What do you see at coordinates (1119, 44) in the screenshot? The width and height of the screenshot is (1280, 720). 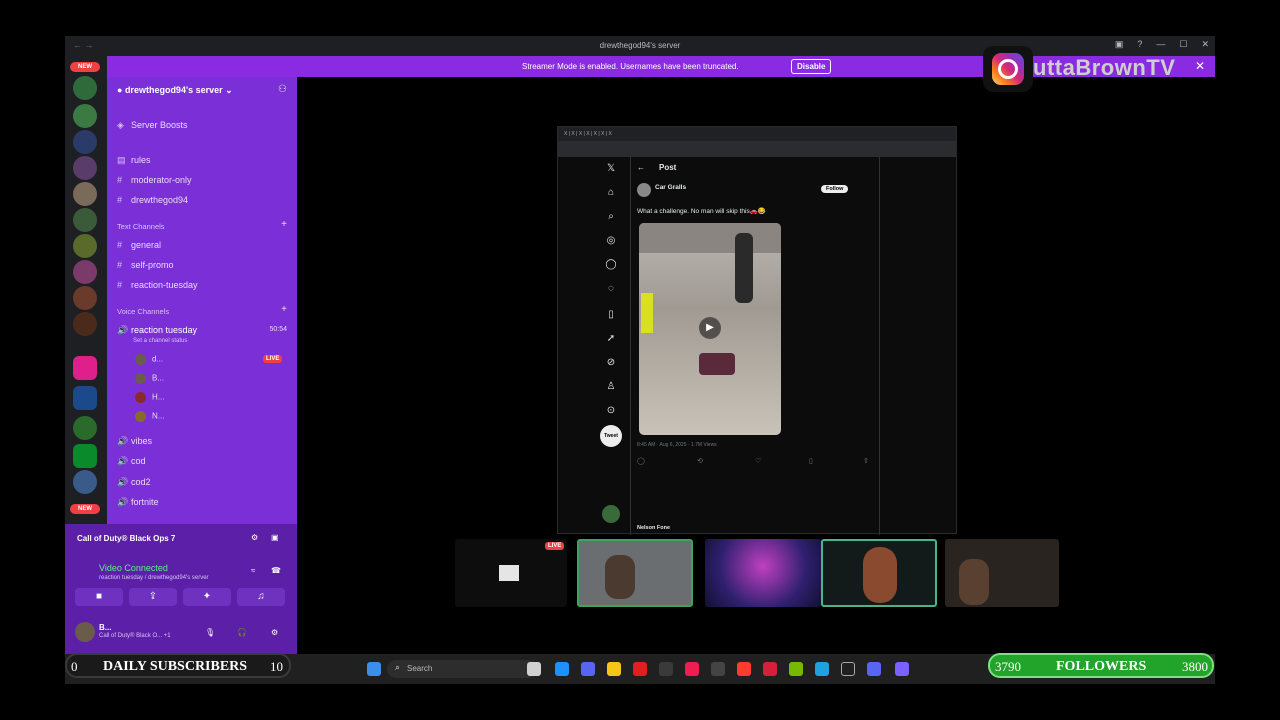 I see `inbox-icon: ▣` at bounding box center [1119, 44].